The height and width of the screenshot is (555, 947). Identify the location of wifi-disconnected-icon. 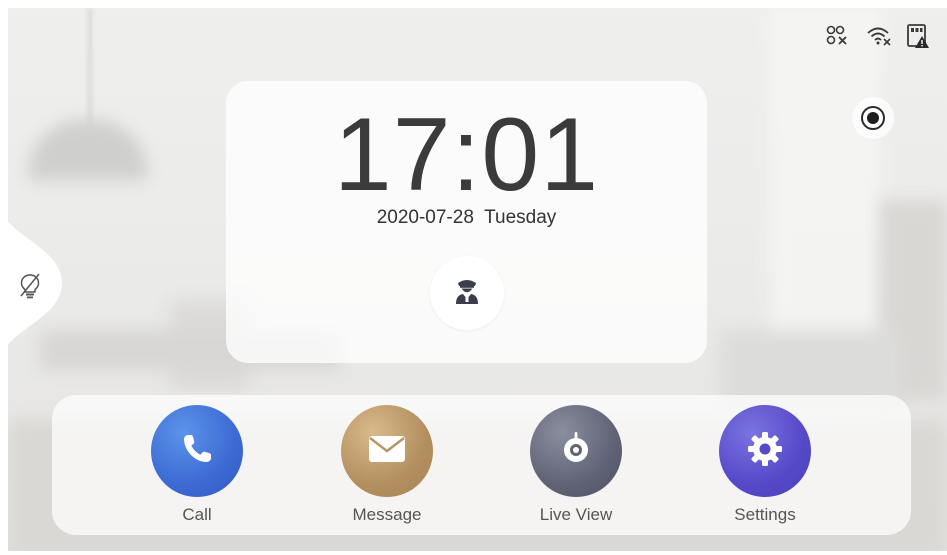
(879, 36).